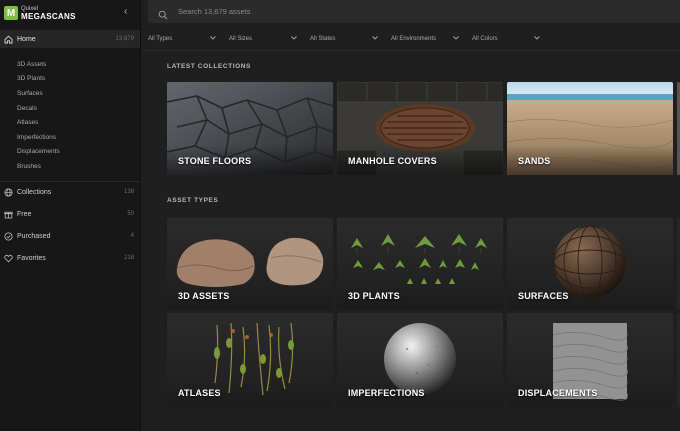 The width and height of the screenshot is (680, 431). What do you see at coordinates (70, 181) in the screenshot?
I see `sidebar-divider` at bounding box center [70, 181].